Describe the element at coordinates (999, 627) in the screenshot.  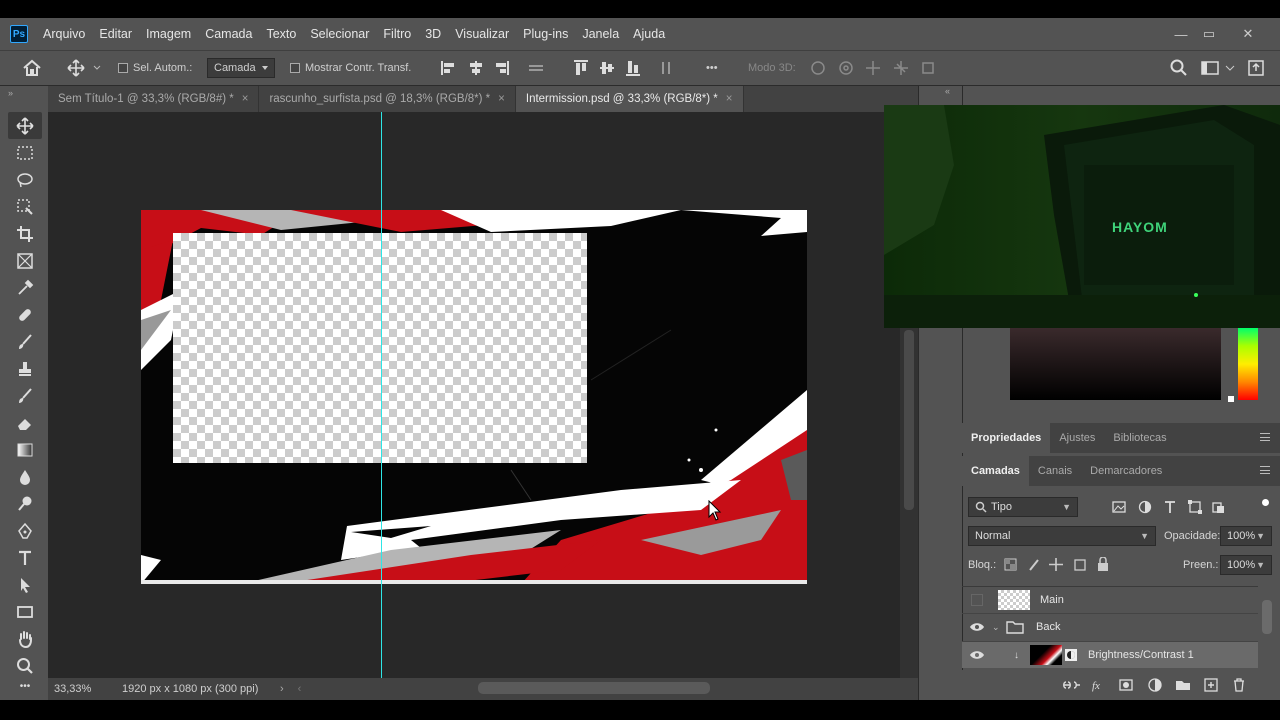
I see `chevron-down-icon: ⌄` at that location.